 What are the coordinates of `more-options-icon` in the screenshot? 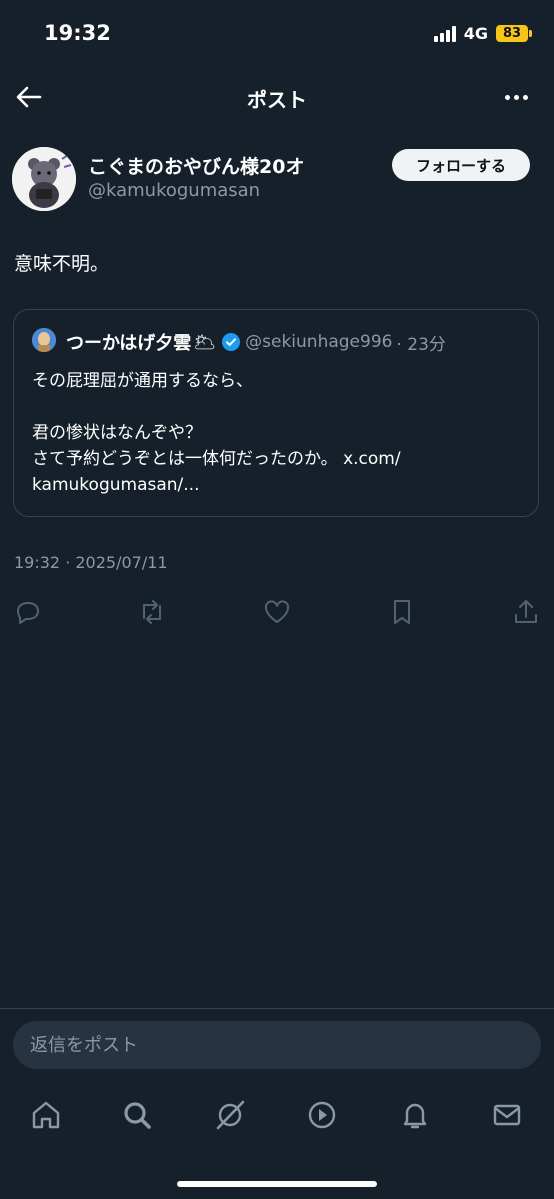 It's located at (516, 97).